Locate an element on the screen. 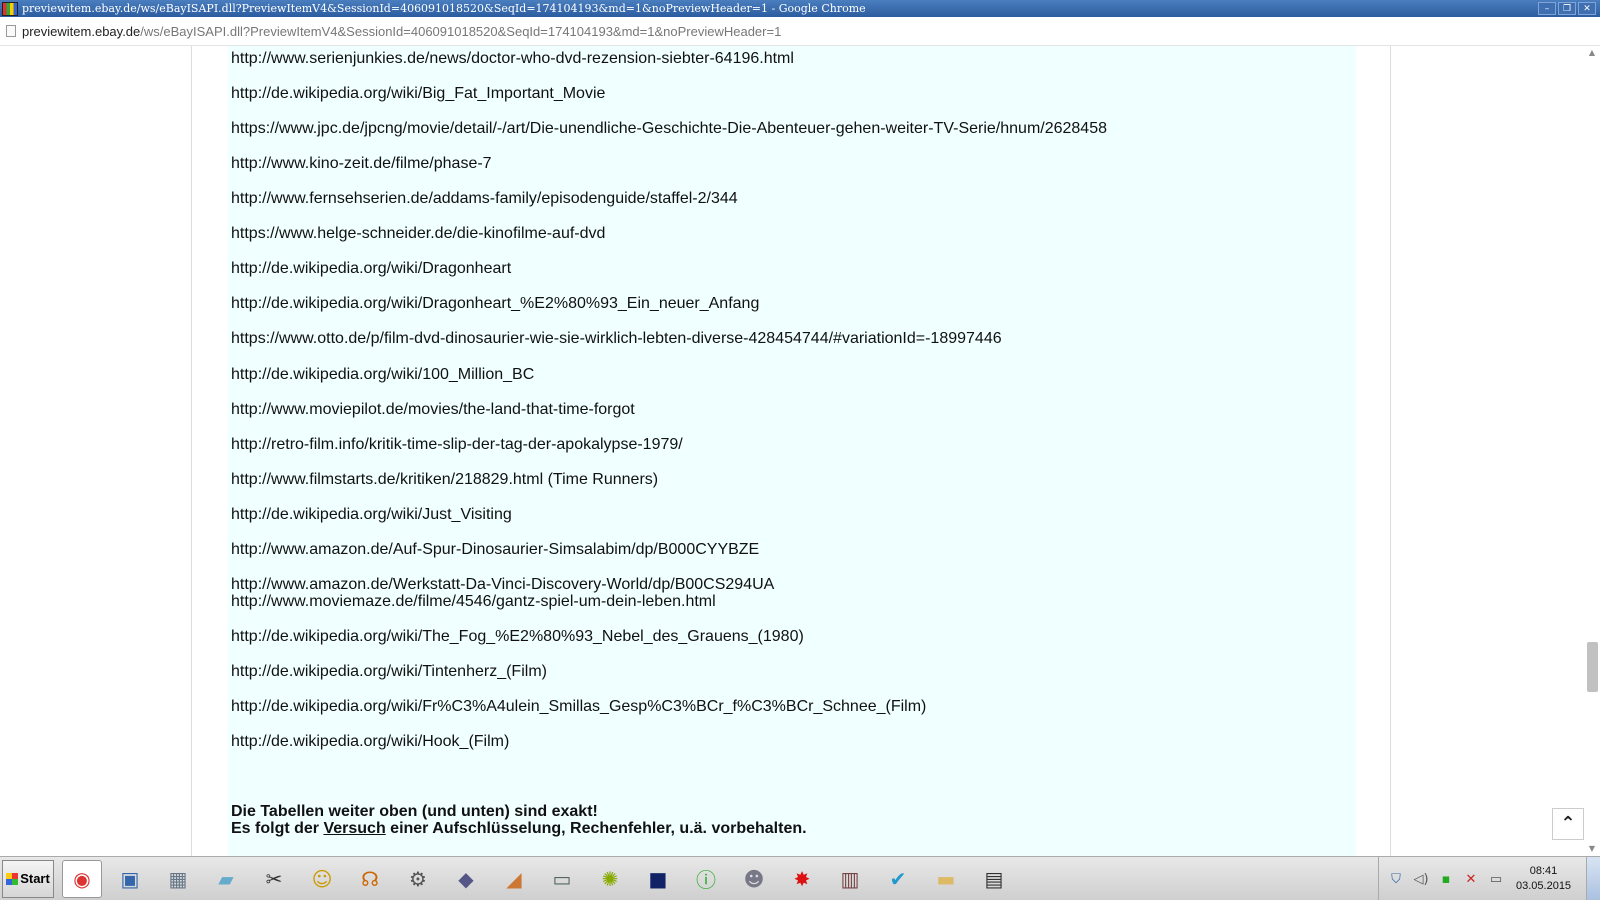  shell-icon: ✺ is located at coordinates (610, 879).